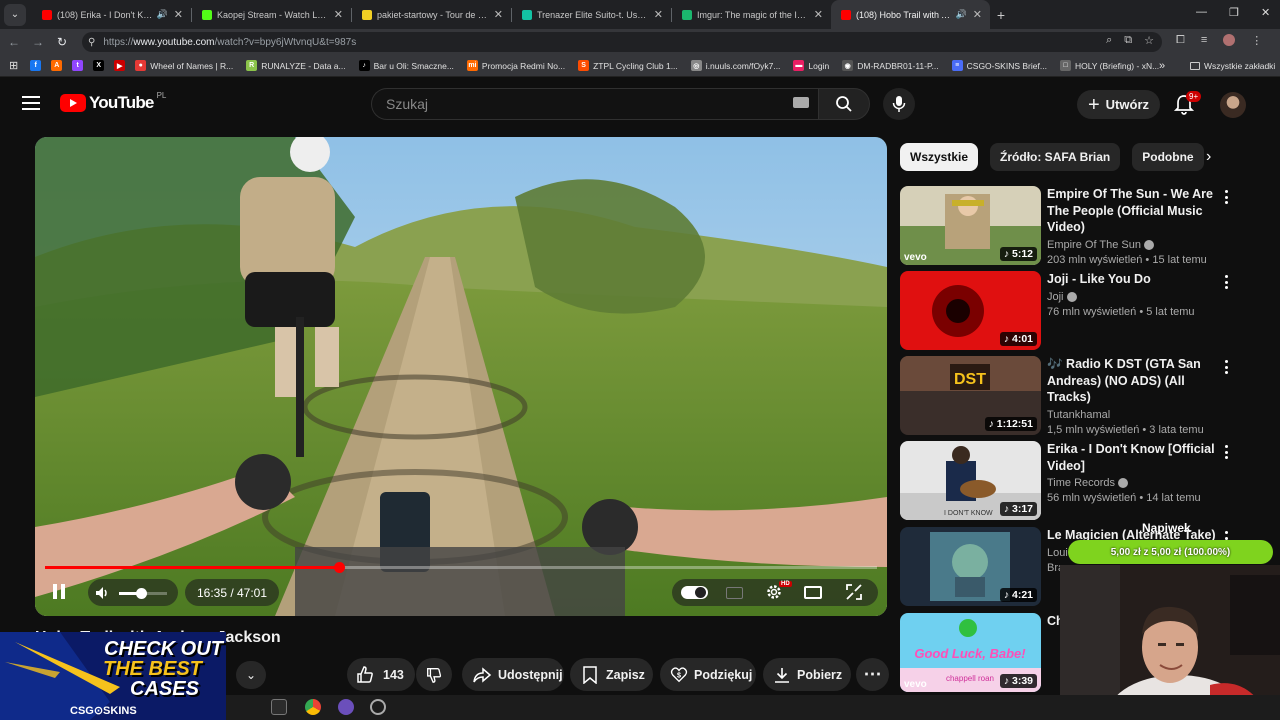 The height and width of the screenshot is (720, 1280). Describe the element at coordinates (15, 14) in the screenshot. I see `tab-search-button: ⌄` at that location.